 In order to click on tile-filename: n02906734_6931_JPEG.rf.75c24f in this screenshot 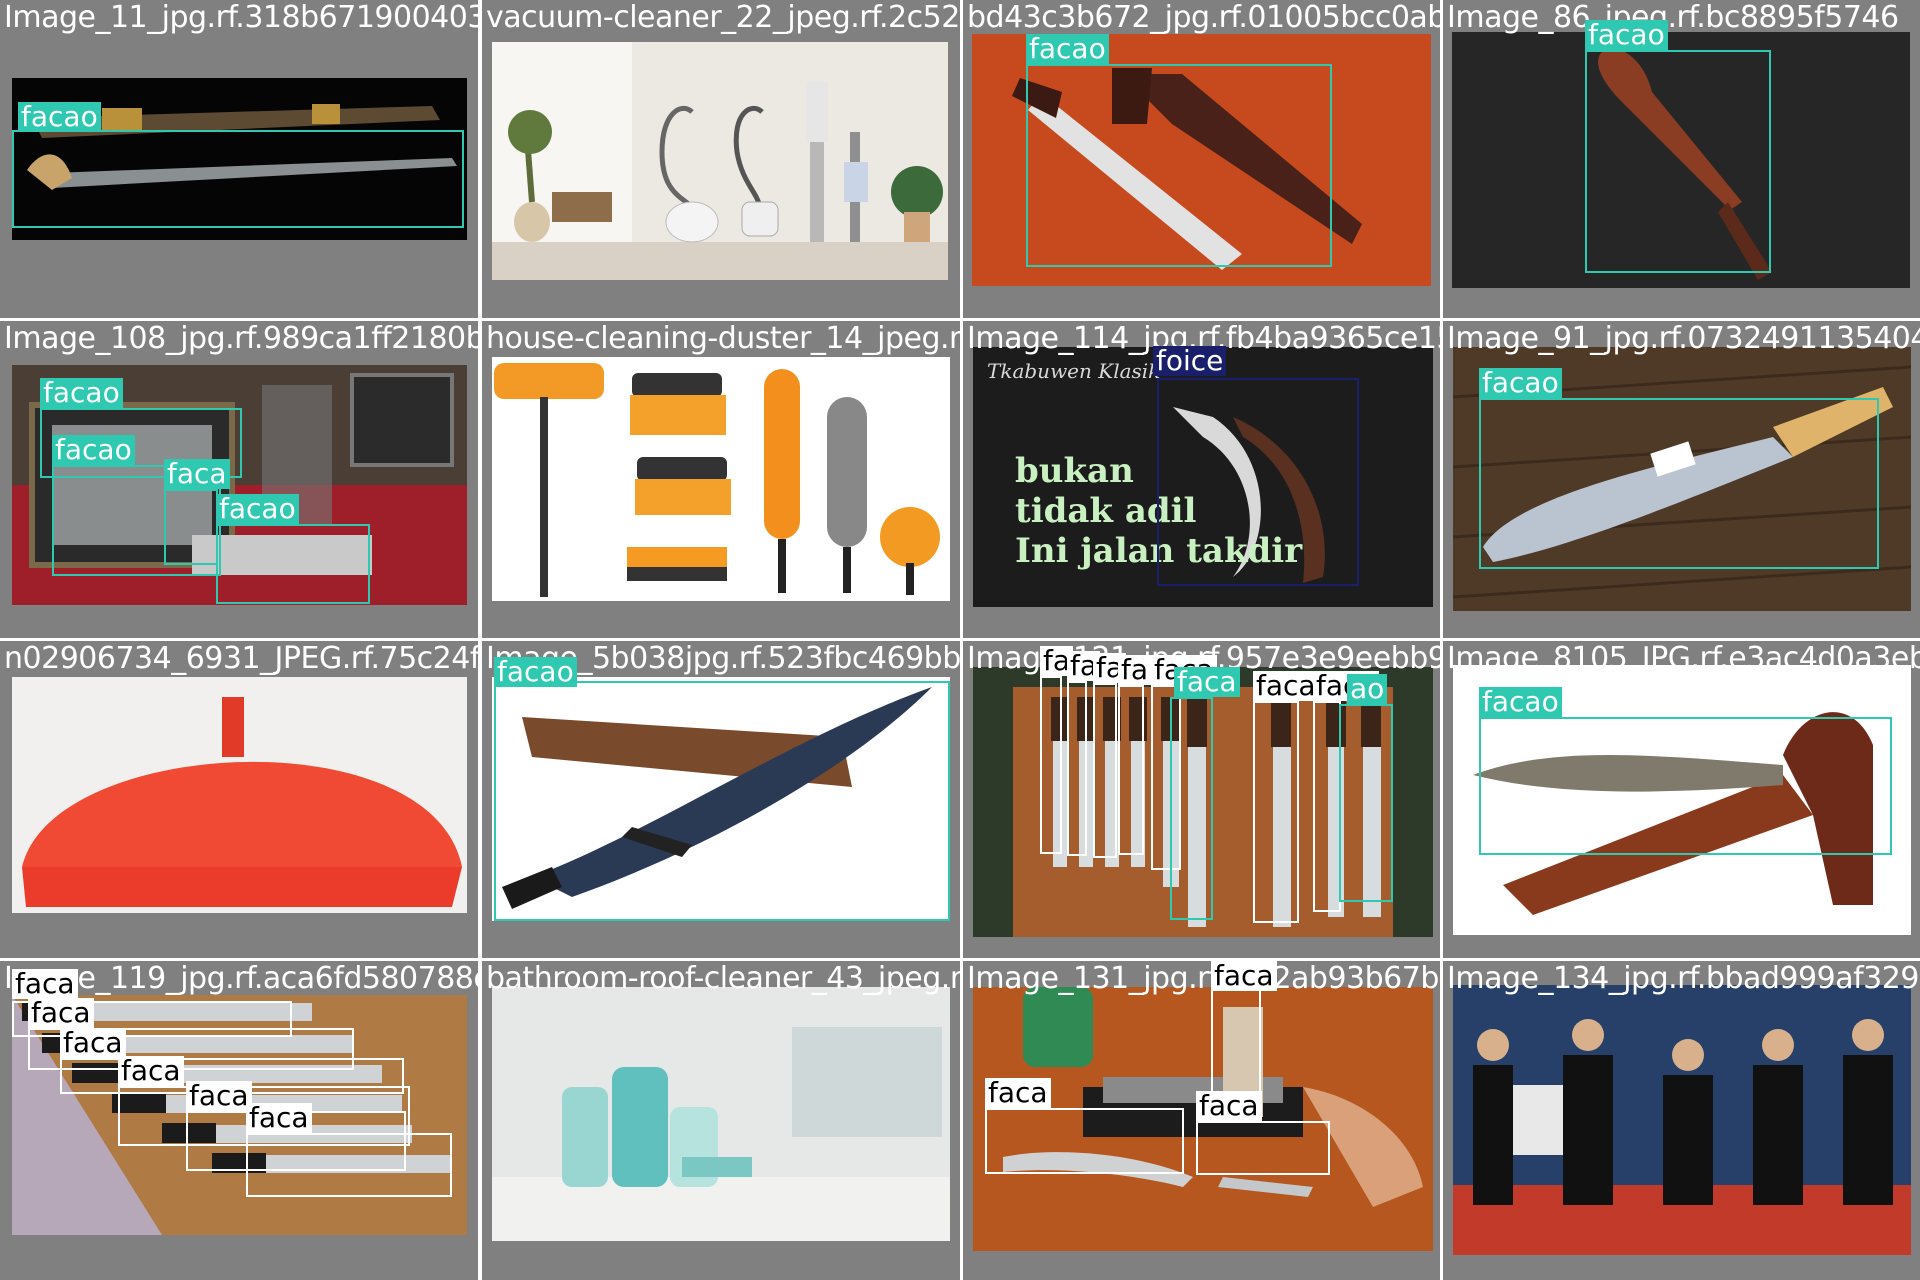, I will do `click(241, 658)`.